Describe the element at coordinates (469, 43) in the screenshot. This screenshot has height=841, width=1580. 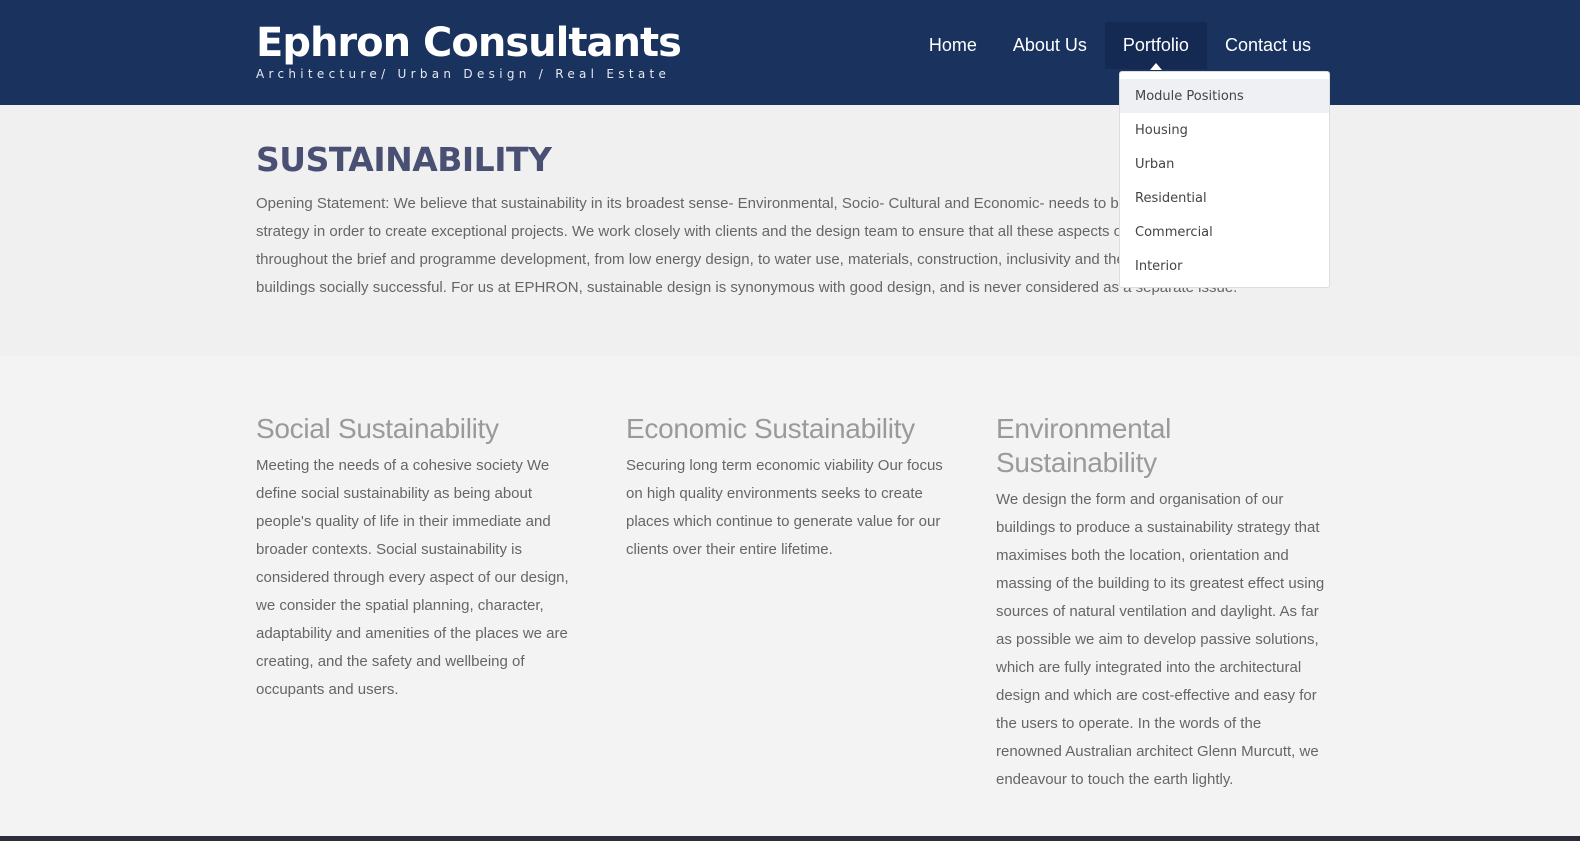
I see `site-title: Ephron Consultants` at that location.